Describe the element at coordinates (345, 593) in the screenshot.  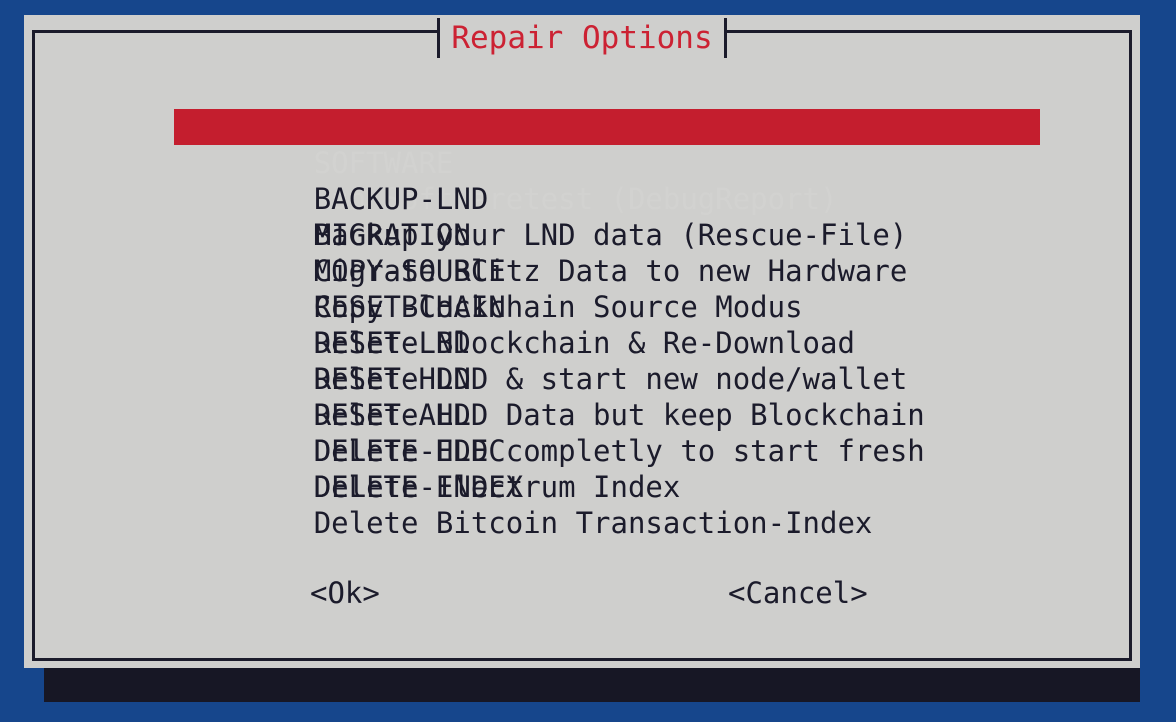
I see `ok-button: <Ok>` at that location.